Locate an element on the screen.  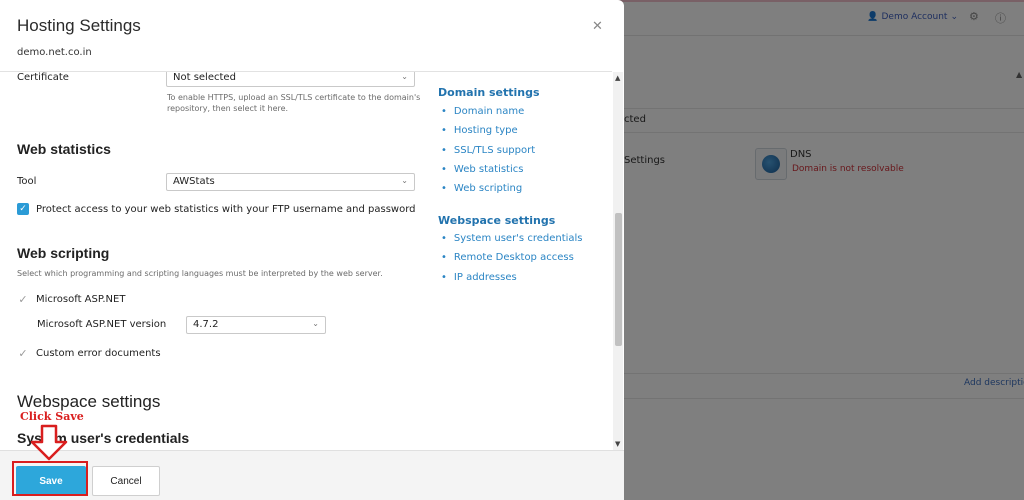
click-save-annotation: Click Save is located at coordinates (52, 416).